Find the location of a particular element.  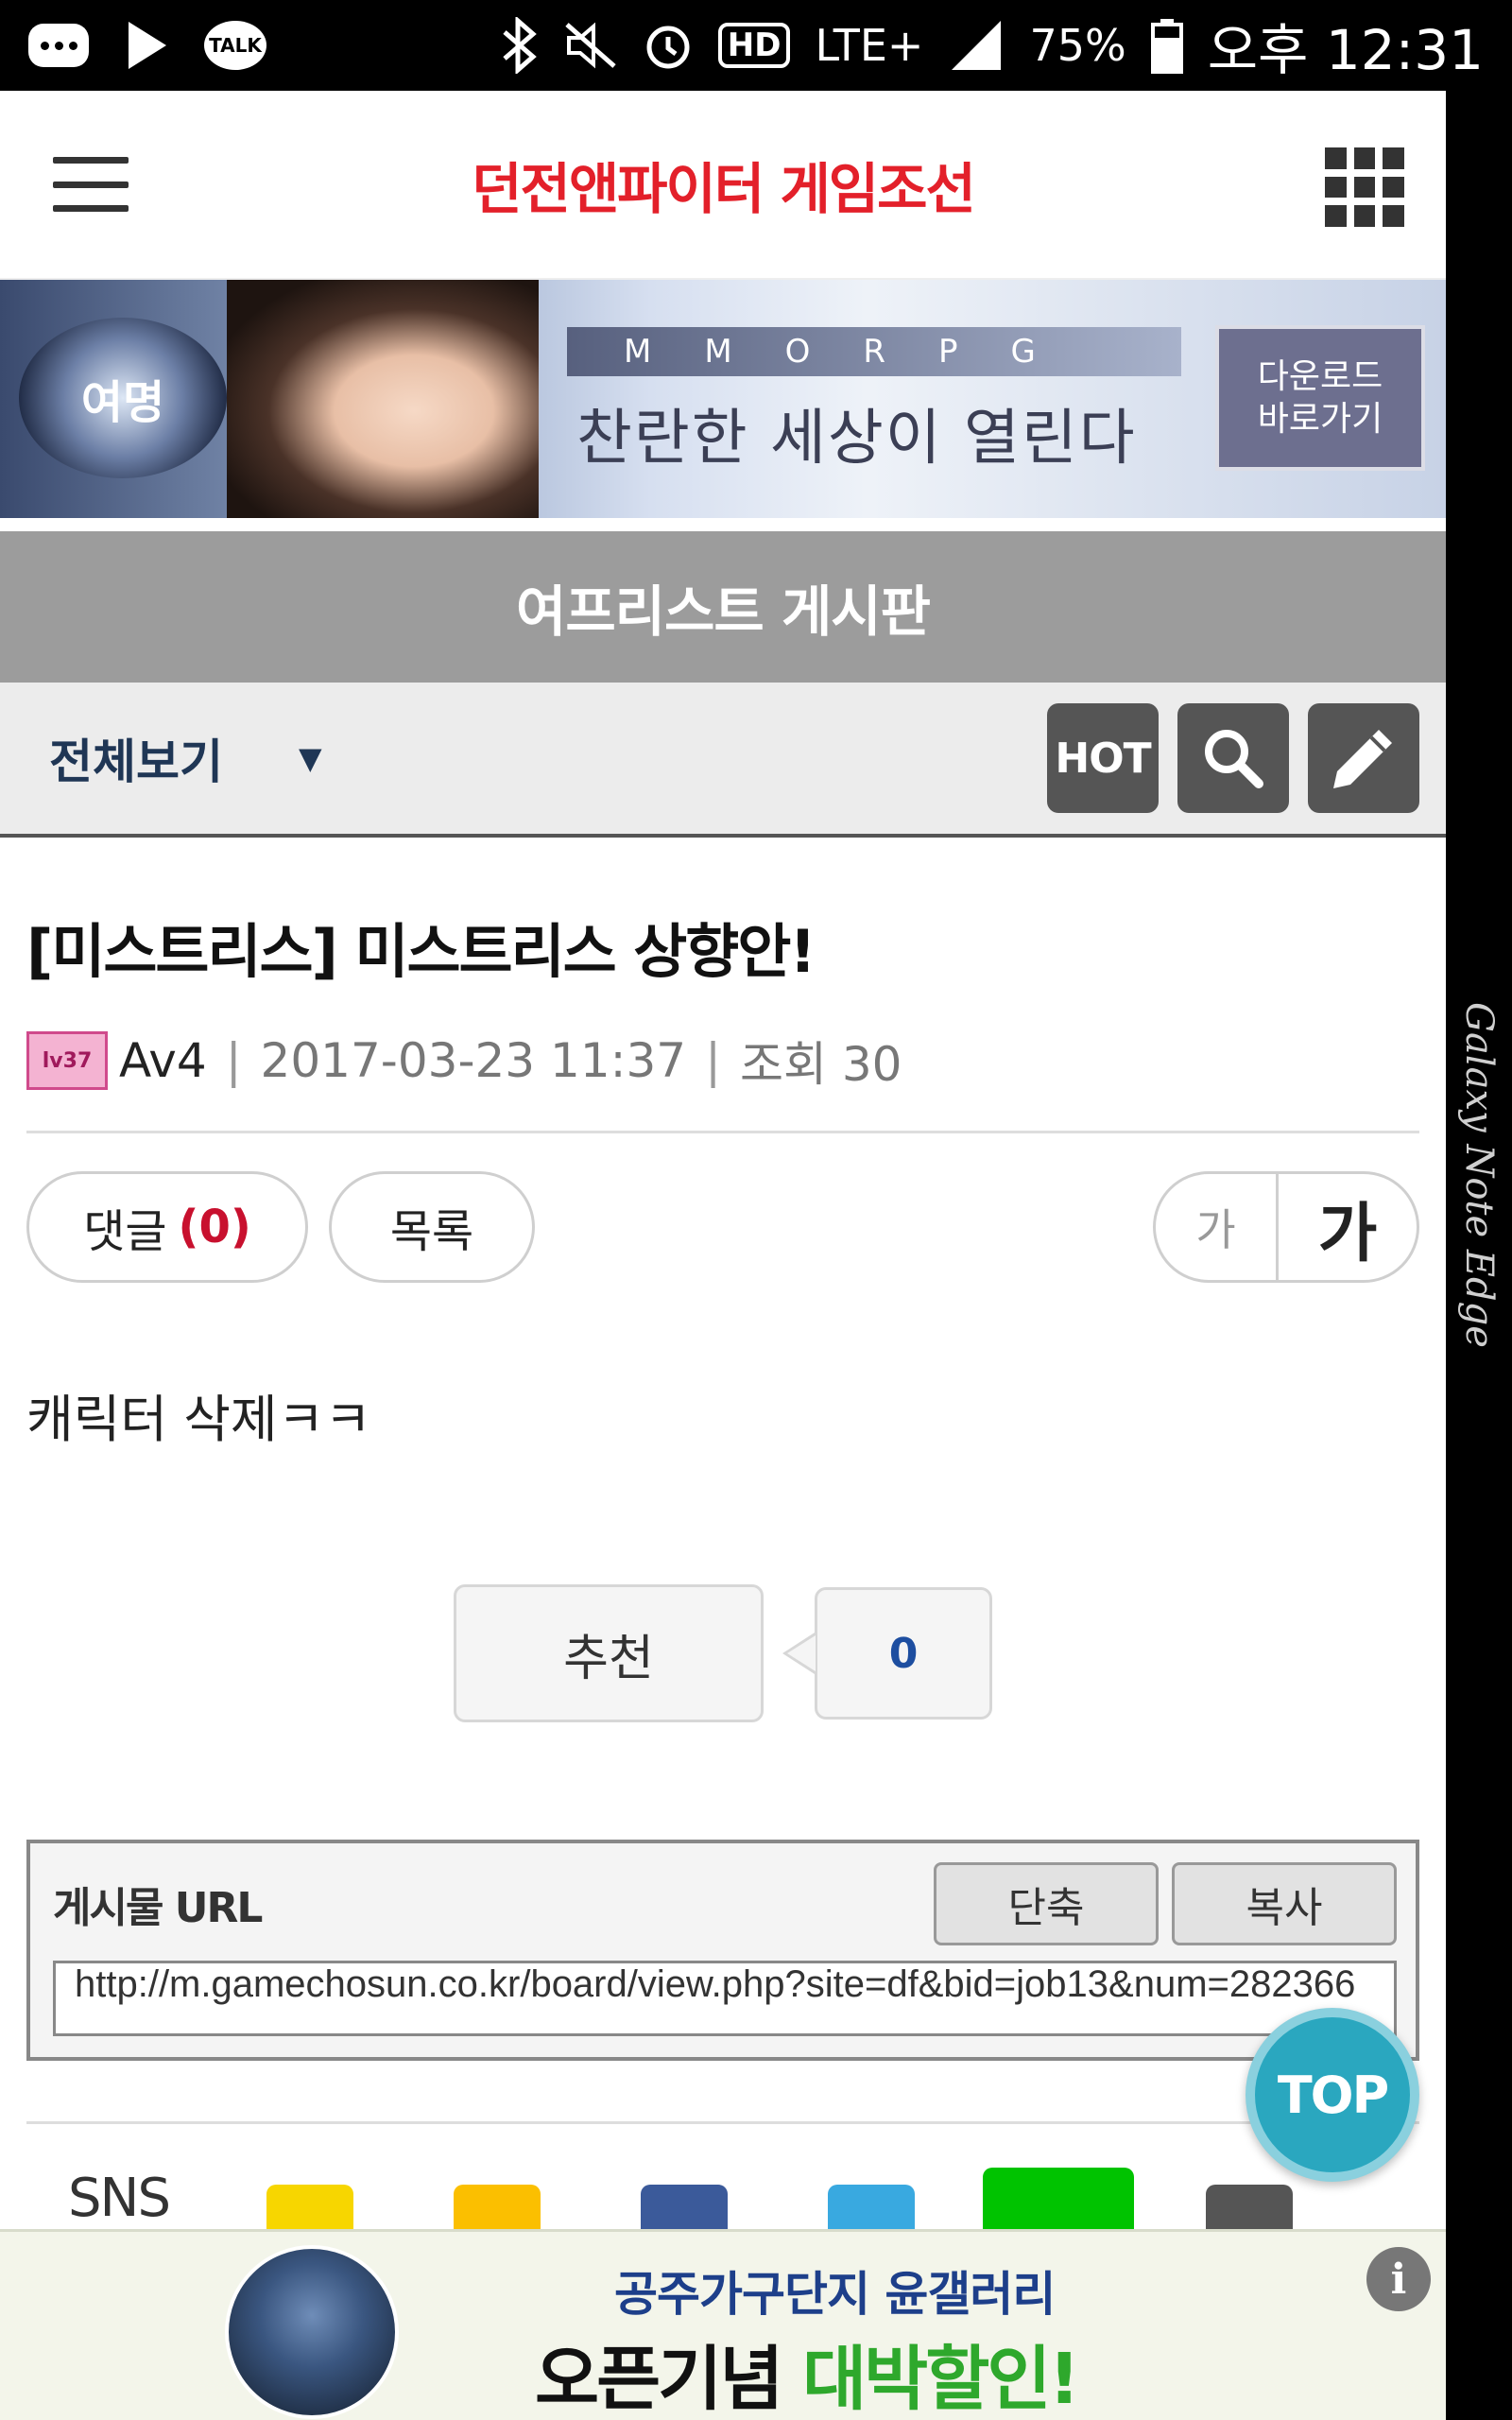

device-edge-label: Galaxy Note Edge is located at coordinates (1479, 1175).